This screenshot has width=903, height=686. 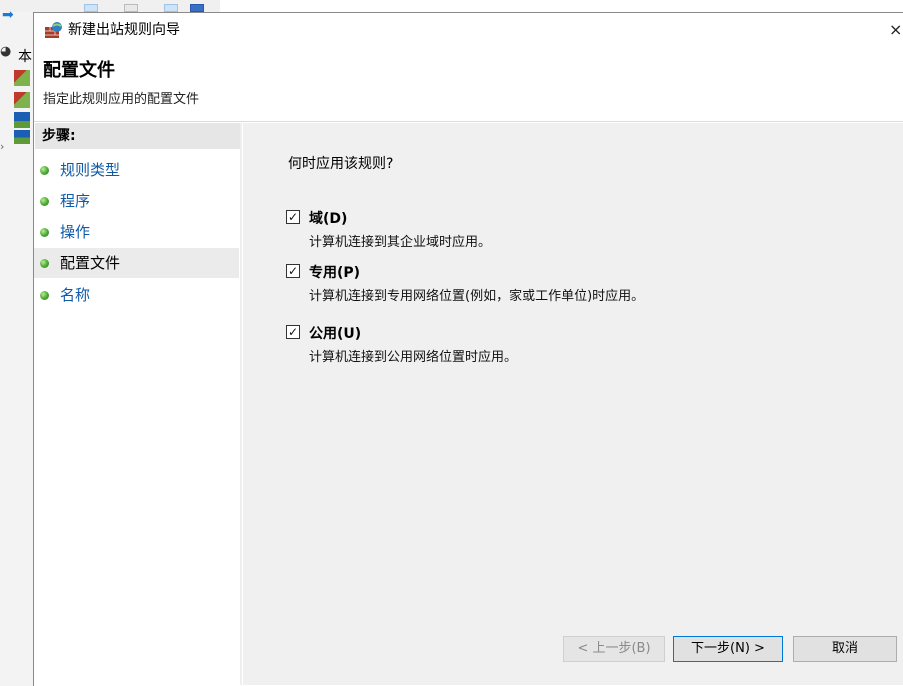 What do you see at coordinates (896, 30) in the screenshot?
I see `close-button: ×` at bounding box center [896, 30].